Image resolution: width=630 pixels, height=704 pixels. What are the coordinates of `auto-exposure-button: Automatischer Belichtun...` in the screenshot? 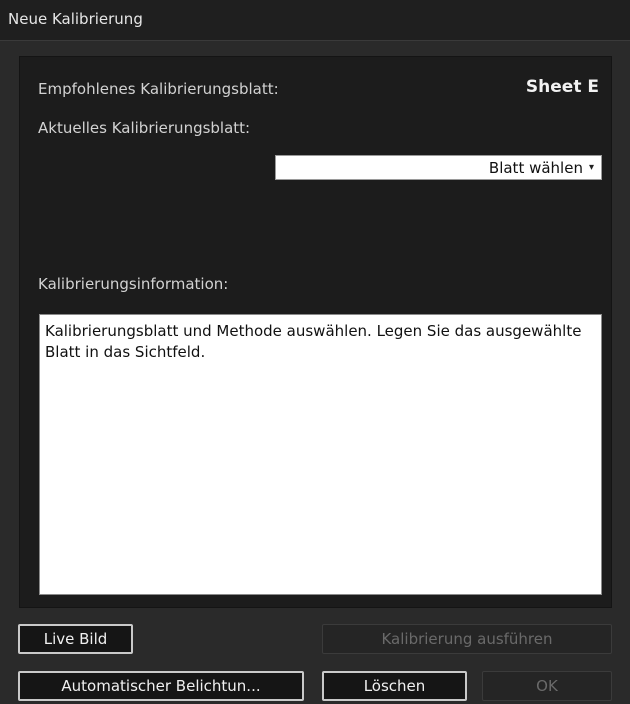 It's located at (161, 686).